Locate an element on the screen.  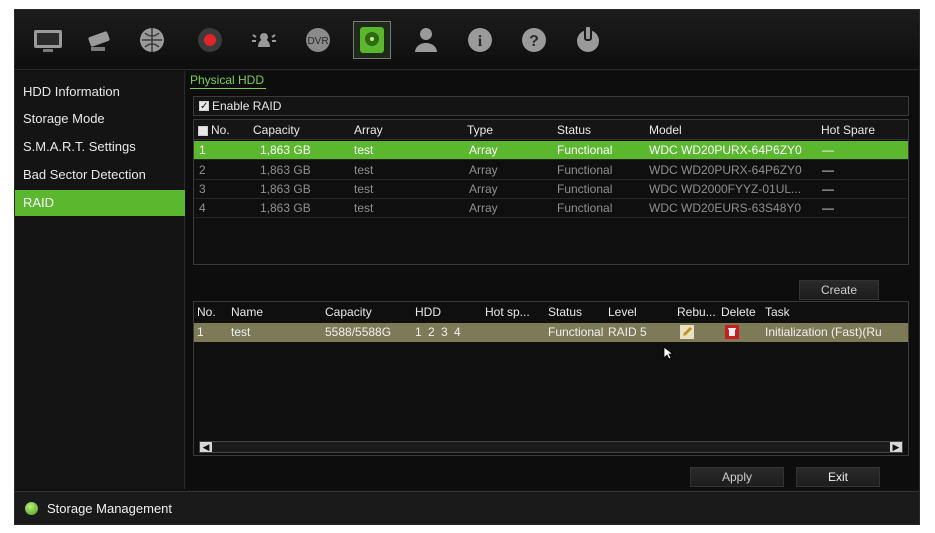
svg-text: DVR is located at coordinates (317, 41).